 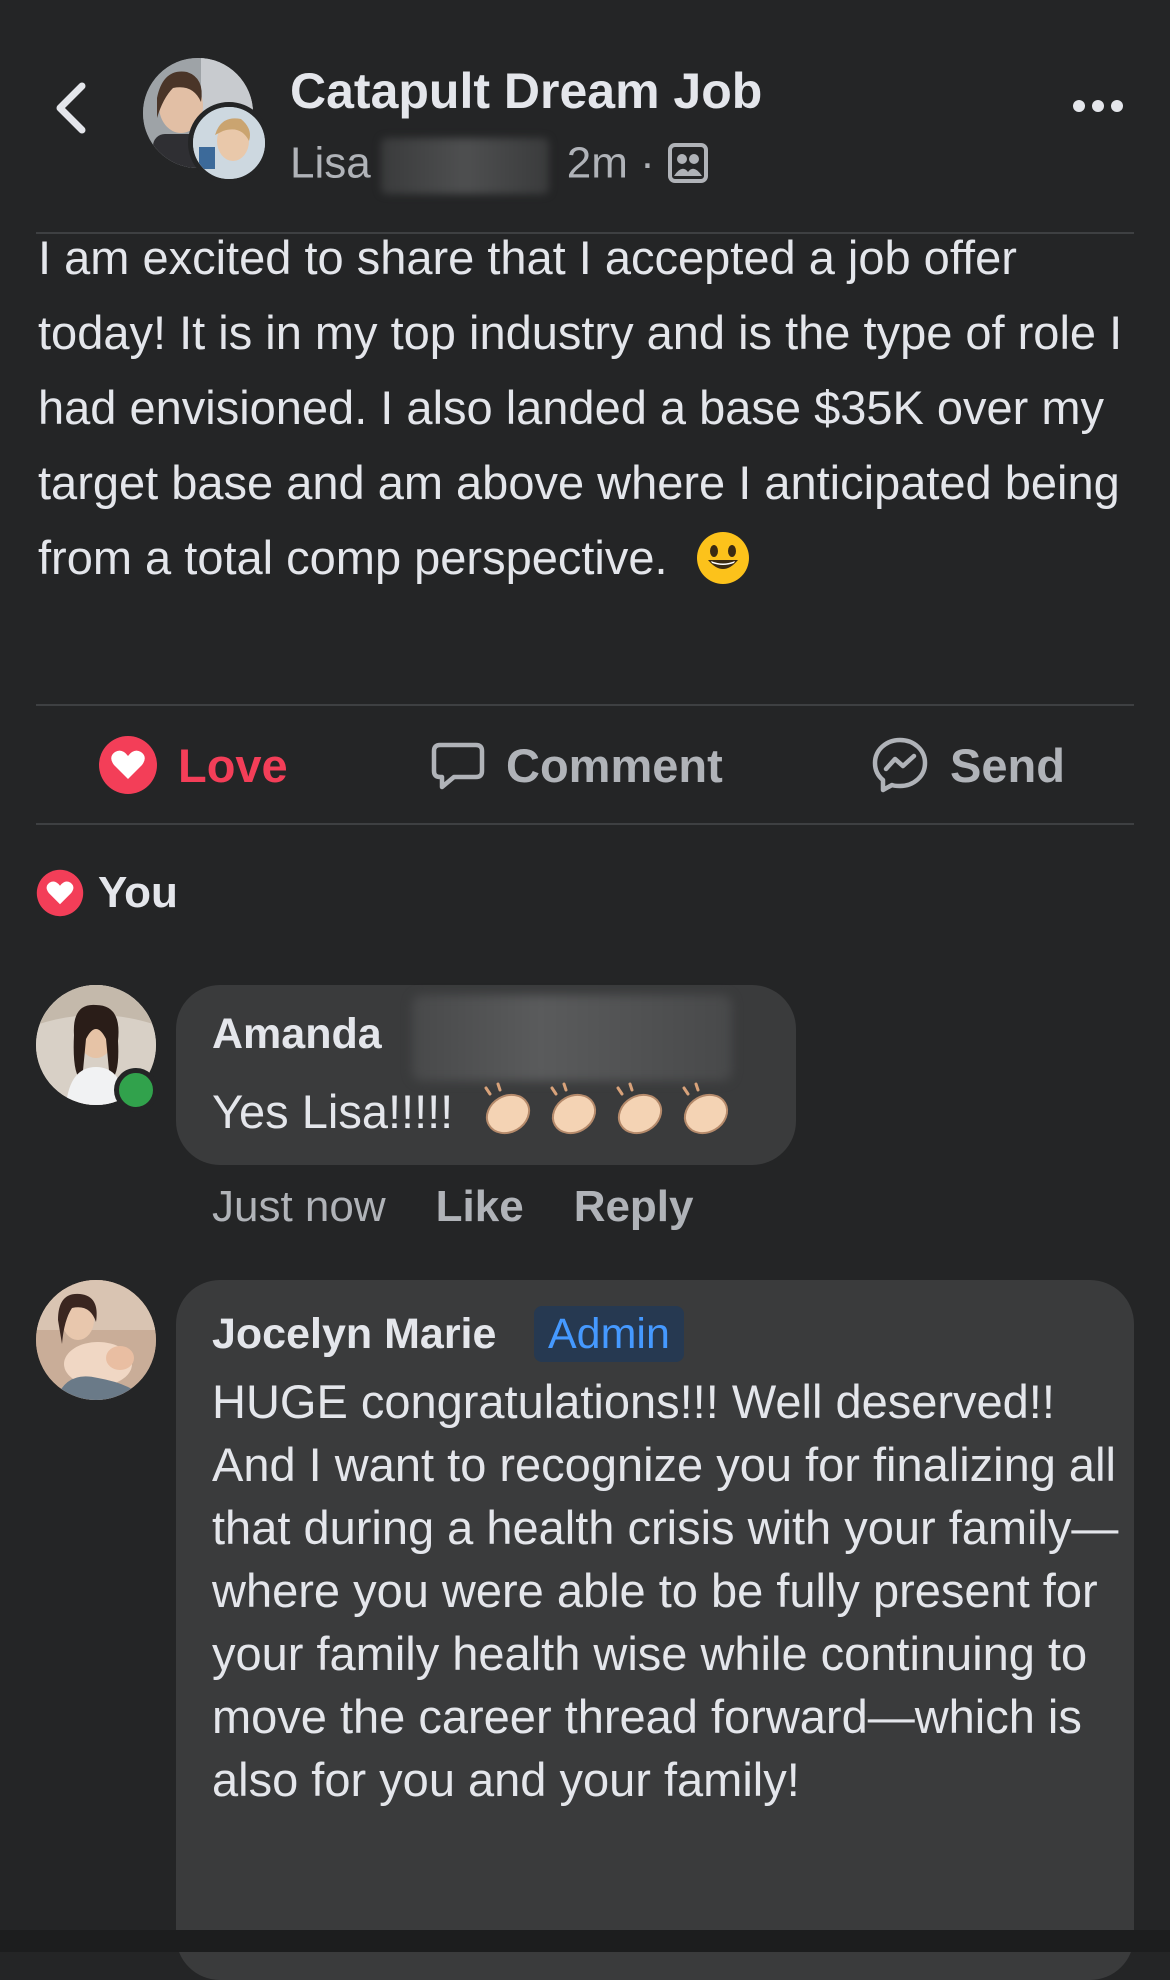 What do you see at coordinates (138, 892) in the screenshot?
I see `reactions-label: You` at bounding box center [138, 892].